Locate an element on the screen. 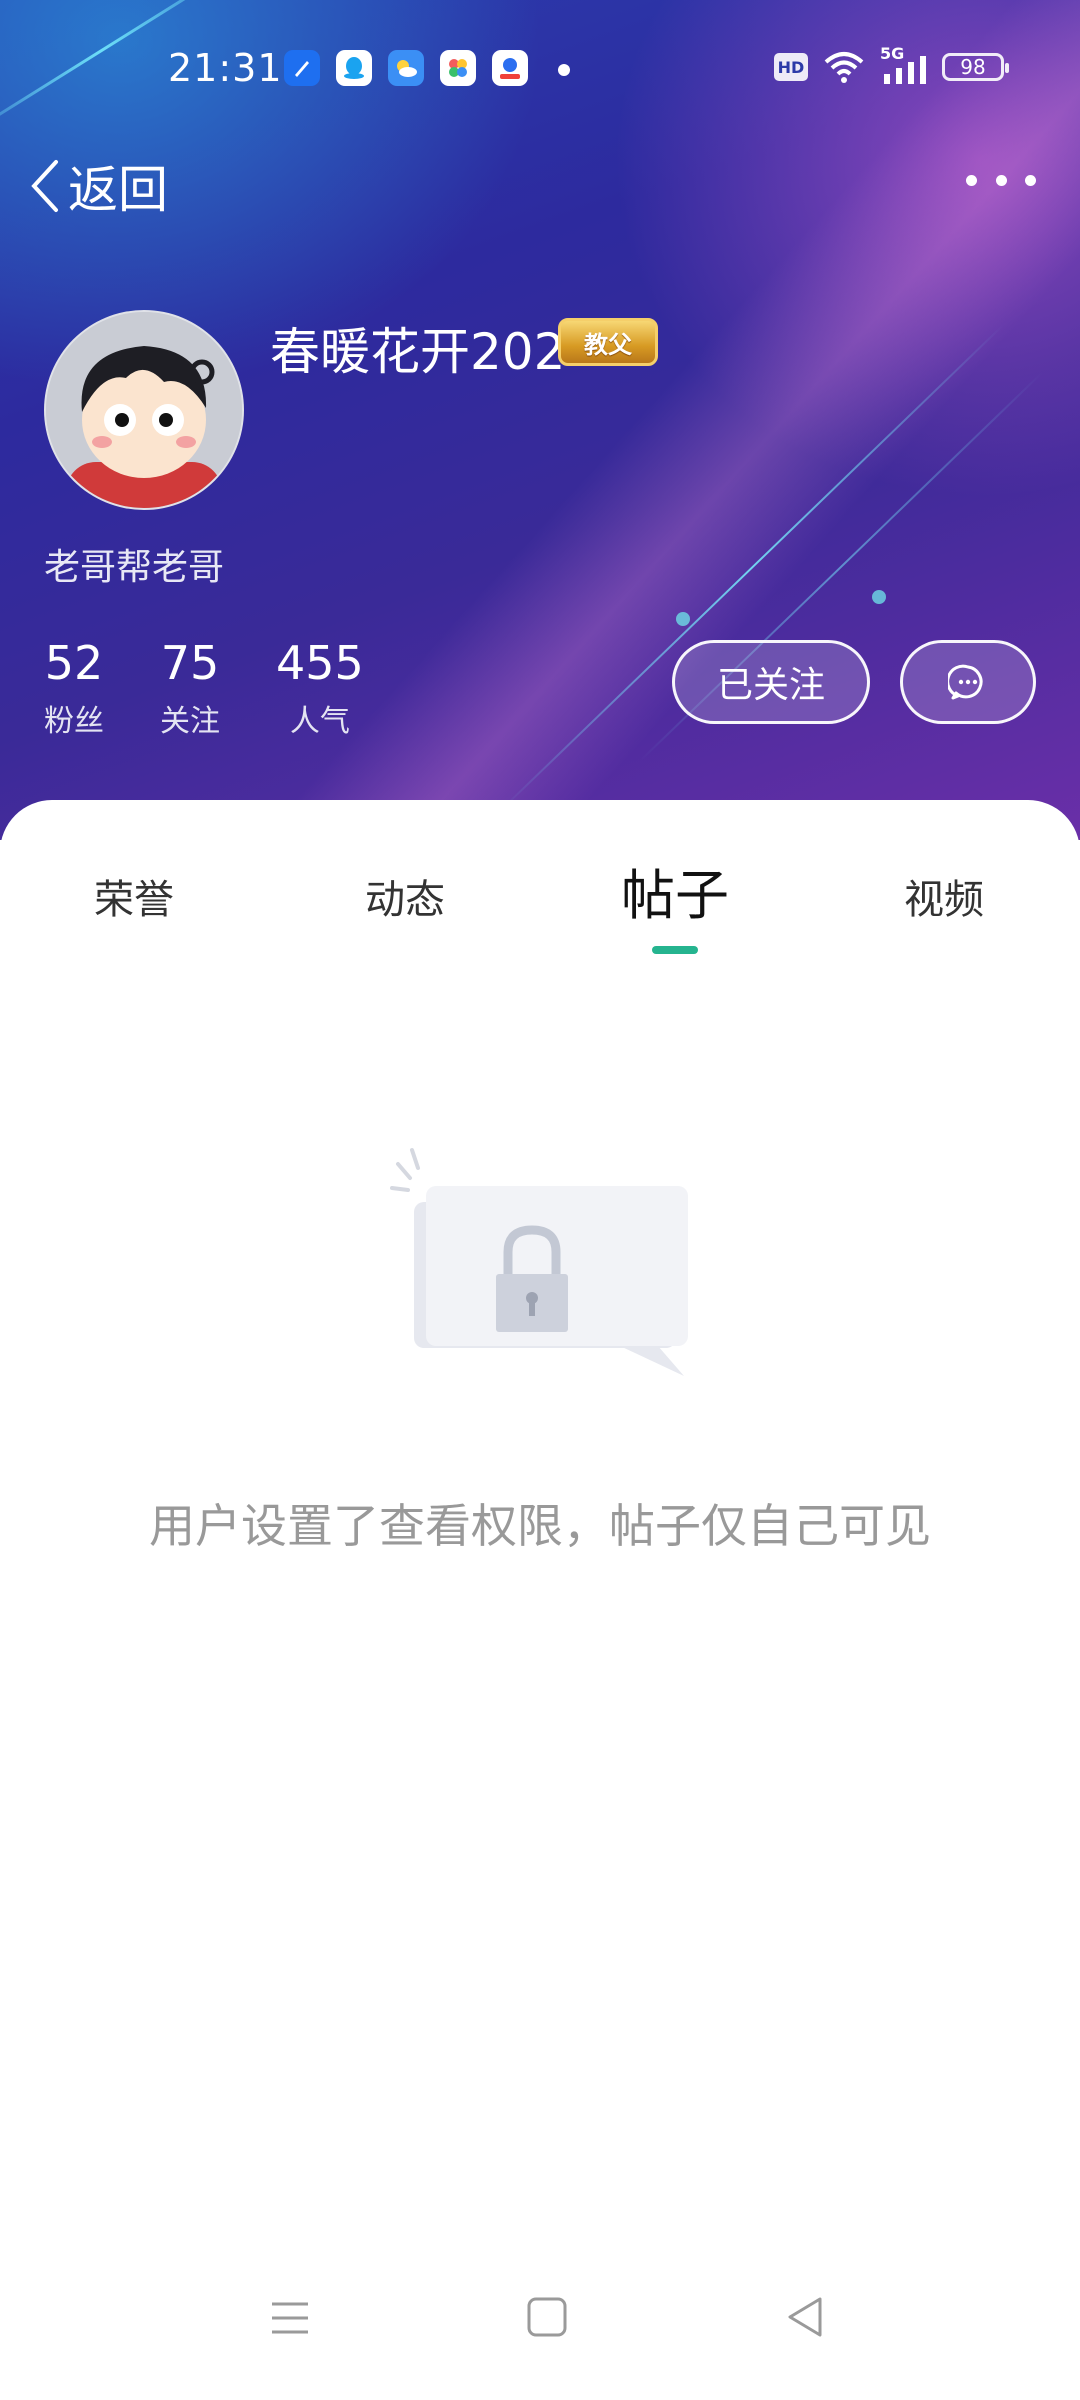  back-button: 返回 is located at coordinates (98, 186).